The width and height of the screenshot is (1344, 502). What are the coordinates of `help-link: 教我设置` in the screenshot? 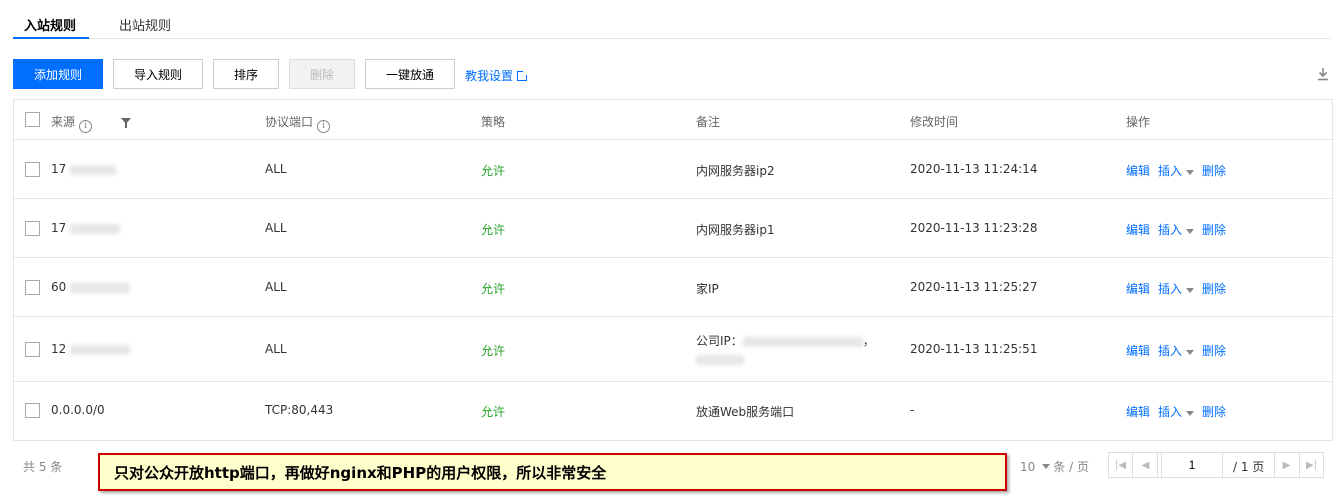 It's located at (497, 75).